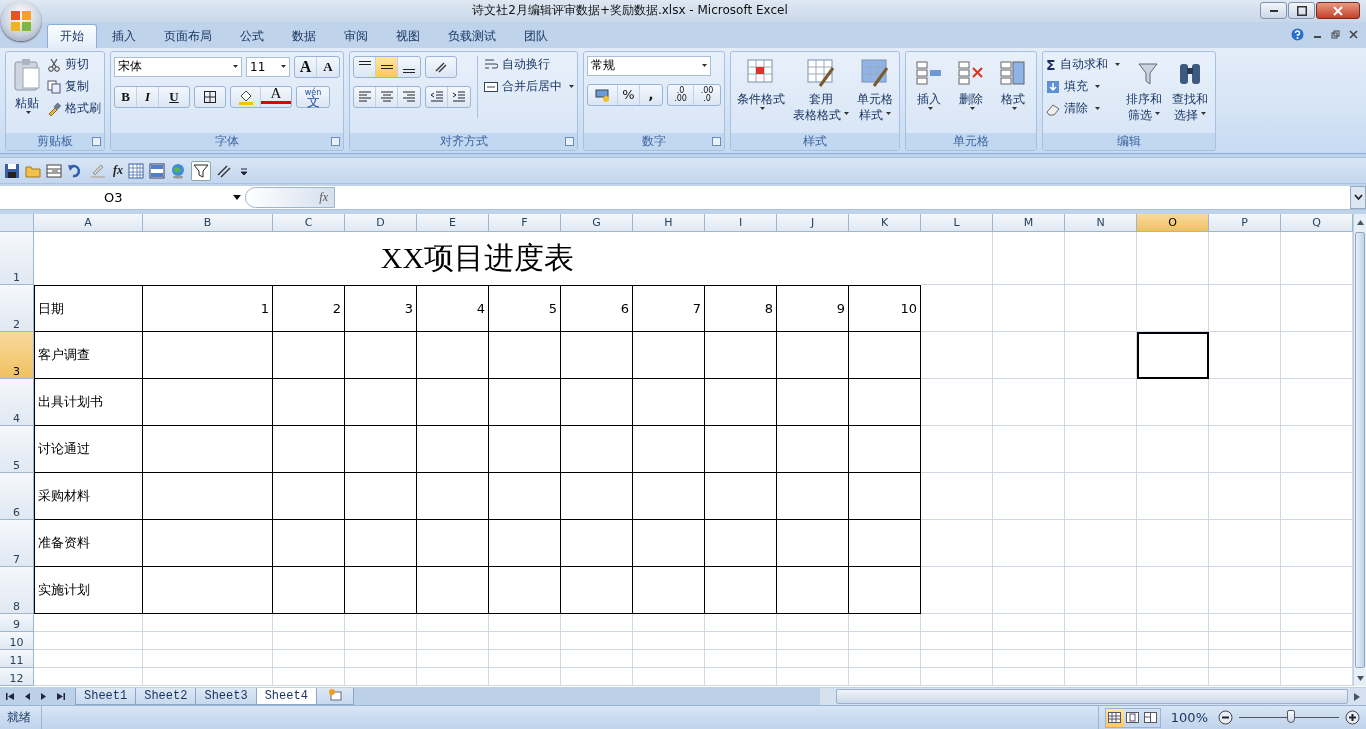 This screenshot has width=1366, height=729. What do you see at coordinates (1189, 717) in the screenshot?
I see `zoom-level: 100%` at bounding box center [1189, 717].